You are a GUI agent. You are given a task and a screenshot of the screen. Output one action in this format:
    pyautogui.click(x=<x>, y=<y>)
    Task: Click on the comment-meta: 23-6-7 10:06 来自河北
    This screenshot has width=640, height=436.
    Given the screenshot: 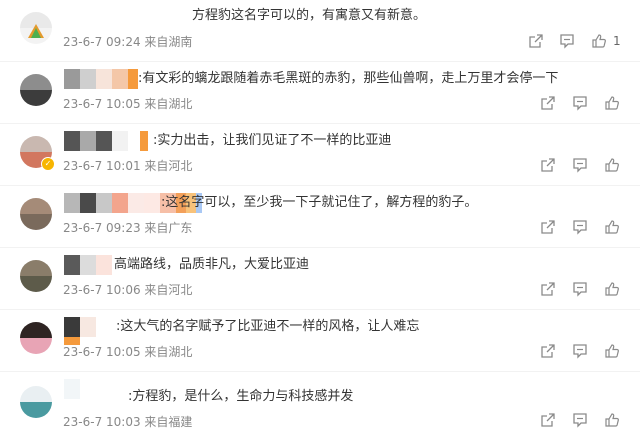 What is the action you would take?
    pyautogui.click(x=128, y=290)
    